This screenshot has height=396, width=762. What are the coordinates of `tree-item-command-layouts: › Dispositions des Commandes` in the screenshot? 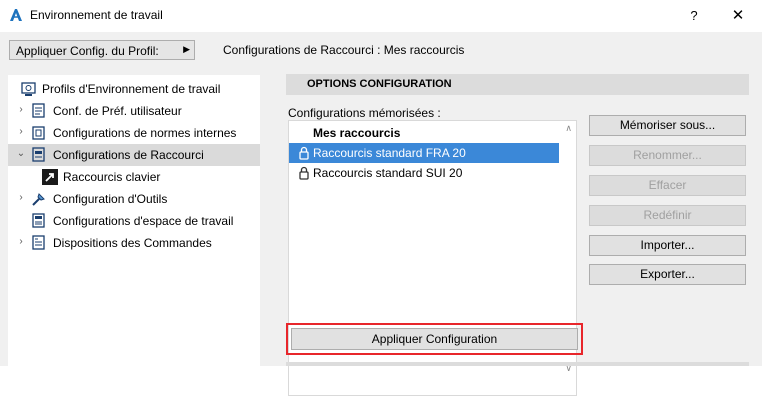 It's located at (134, 243).